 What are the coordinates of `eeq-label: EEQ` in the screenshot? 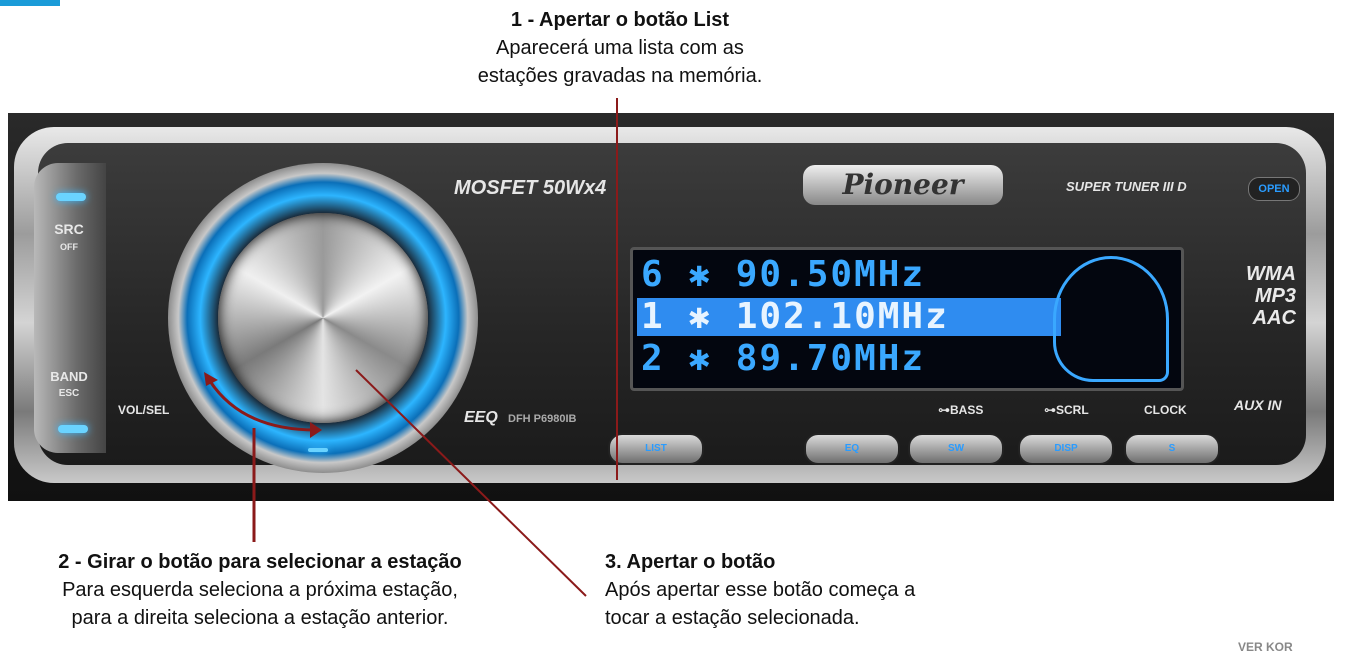 It's located at (481, 417).